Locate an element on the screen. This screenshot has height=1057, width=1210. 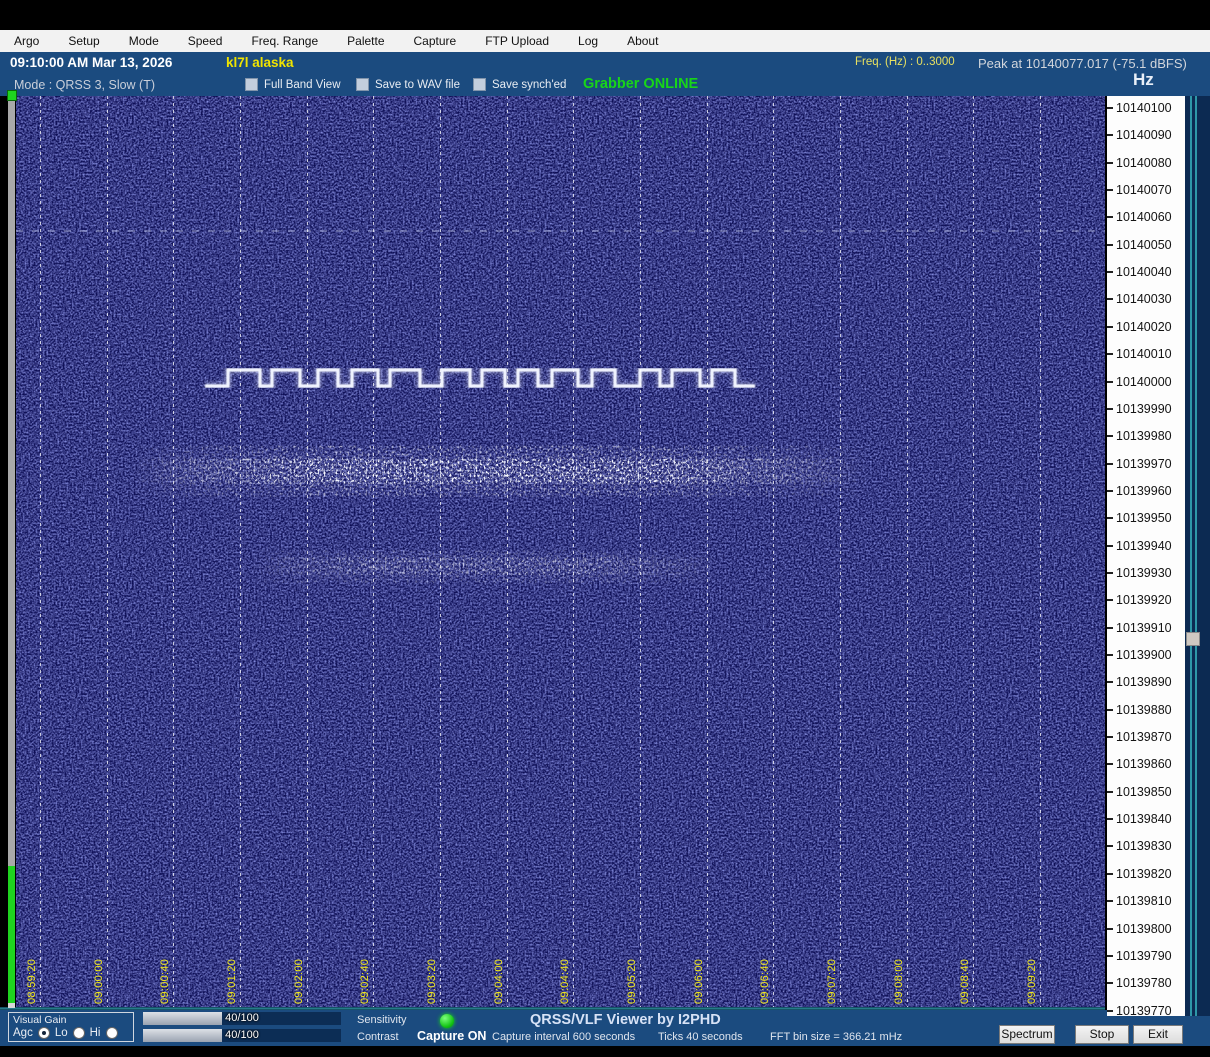
freq-scale-row: 10140080 is located at coordinates (1146, 163).